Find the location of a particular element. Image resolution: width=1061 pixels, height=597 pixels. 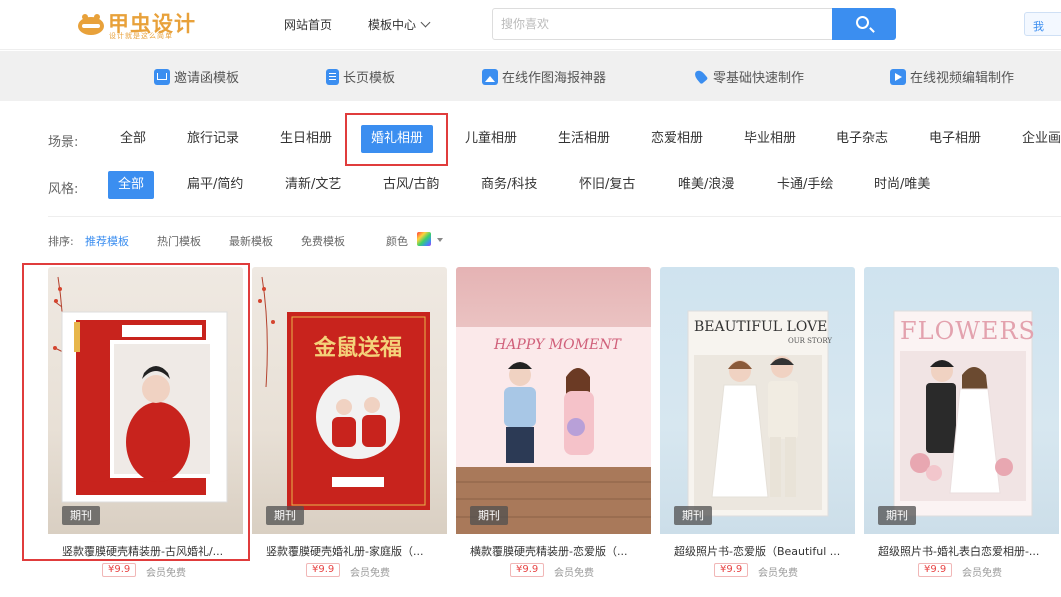

color-filter-label: 颜色 is located at coordinates (397, 241).